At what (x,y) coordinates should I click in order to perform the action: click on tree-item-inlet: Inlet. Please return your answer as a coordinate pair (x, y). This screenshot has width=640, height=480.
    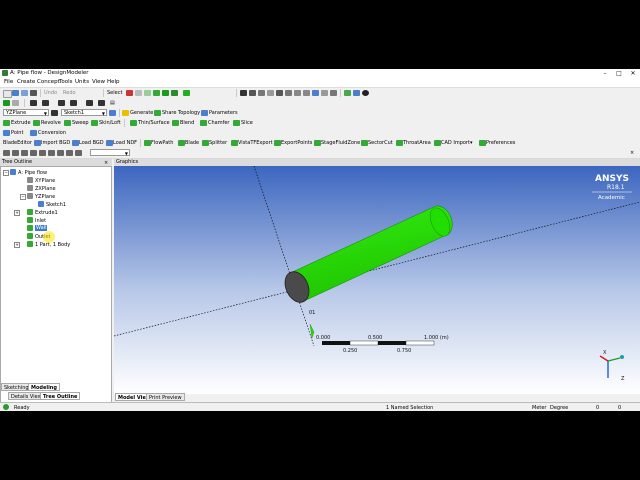
    Looking at the image, I should click on (40, 221).